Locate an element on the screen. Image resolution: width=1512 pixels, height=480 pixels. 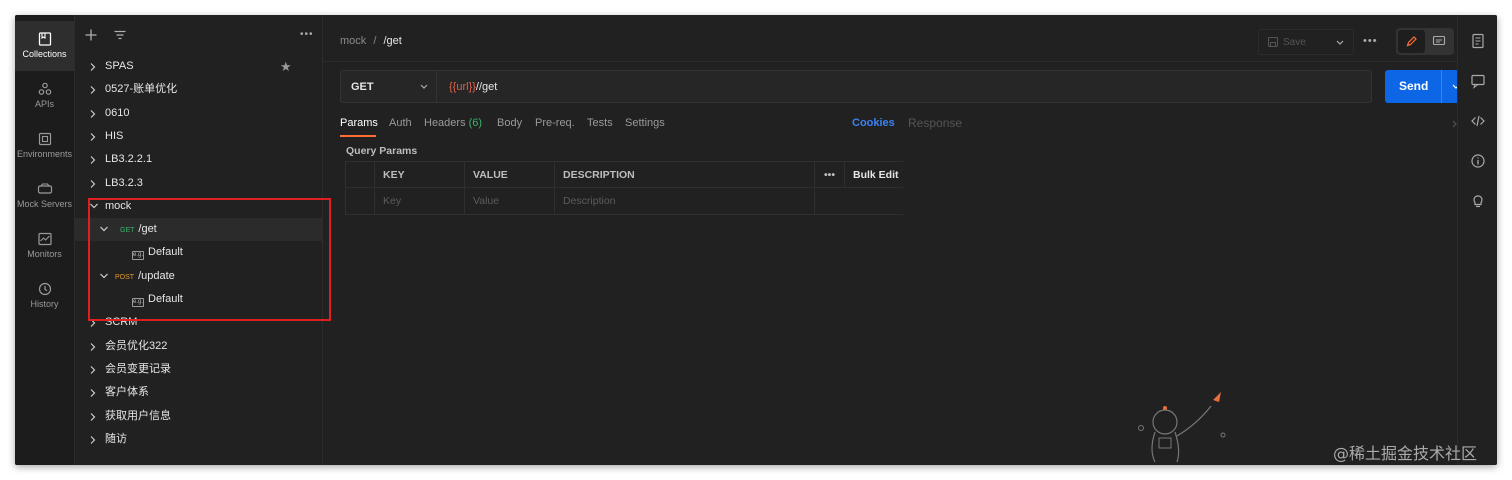
tab-tests: Tests is located at coordinates (600, 123).